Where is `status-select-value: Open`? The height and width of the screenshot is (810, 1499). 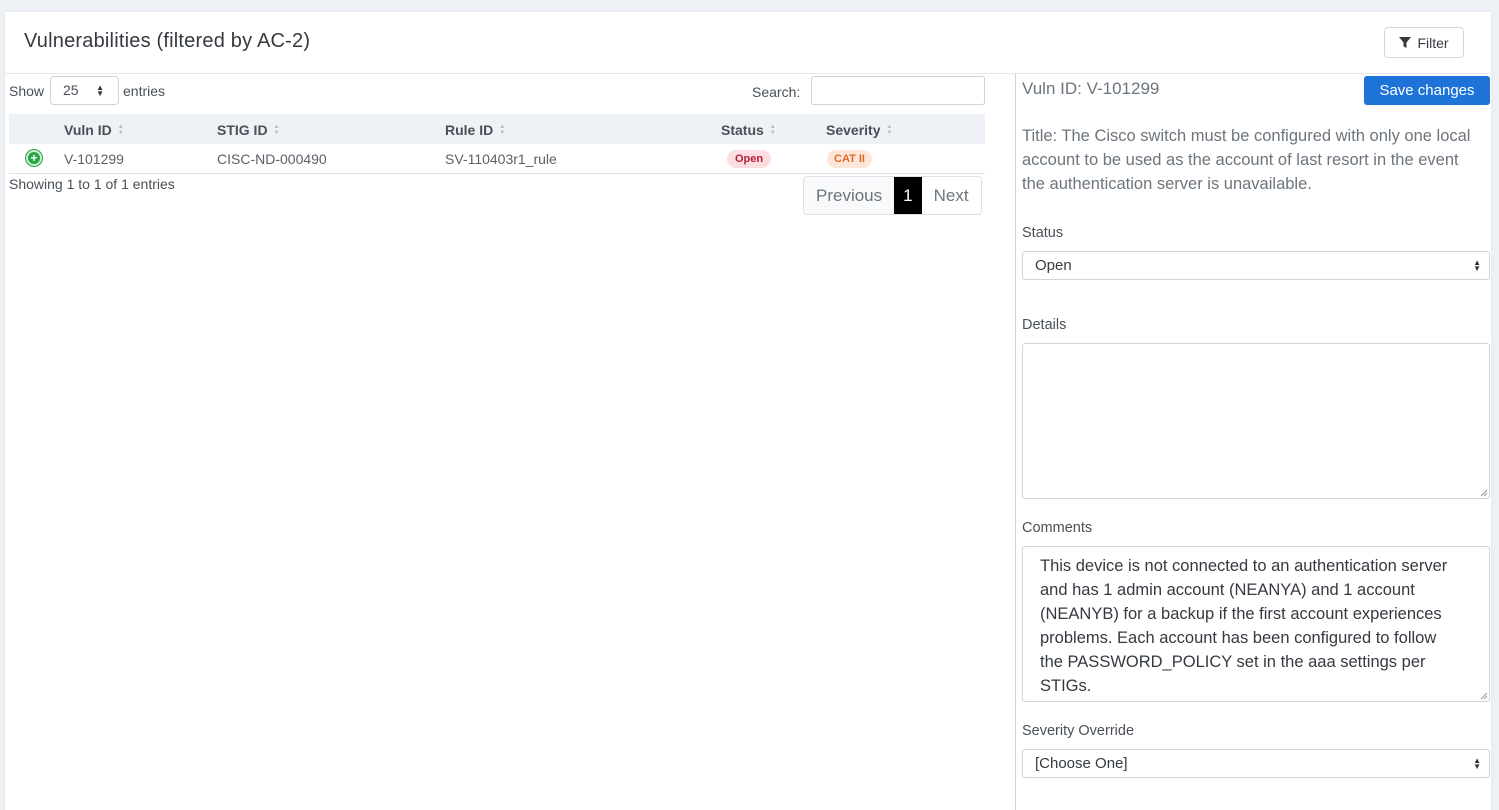 status-select-value: Open is located at coordinates (1053, 265).